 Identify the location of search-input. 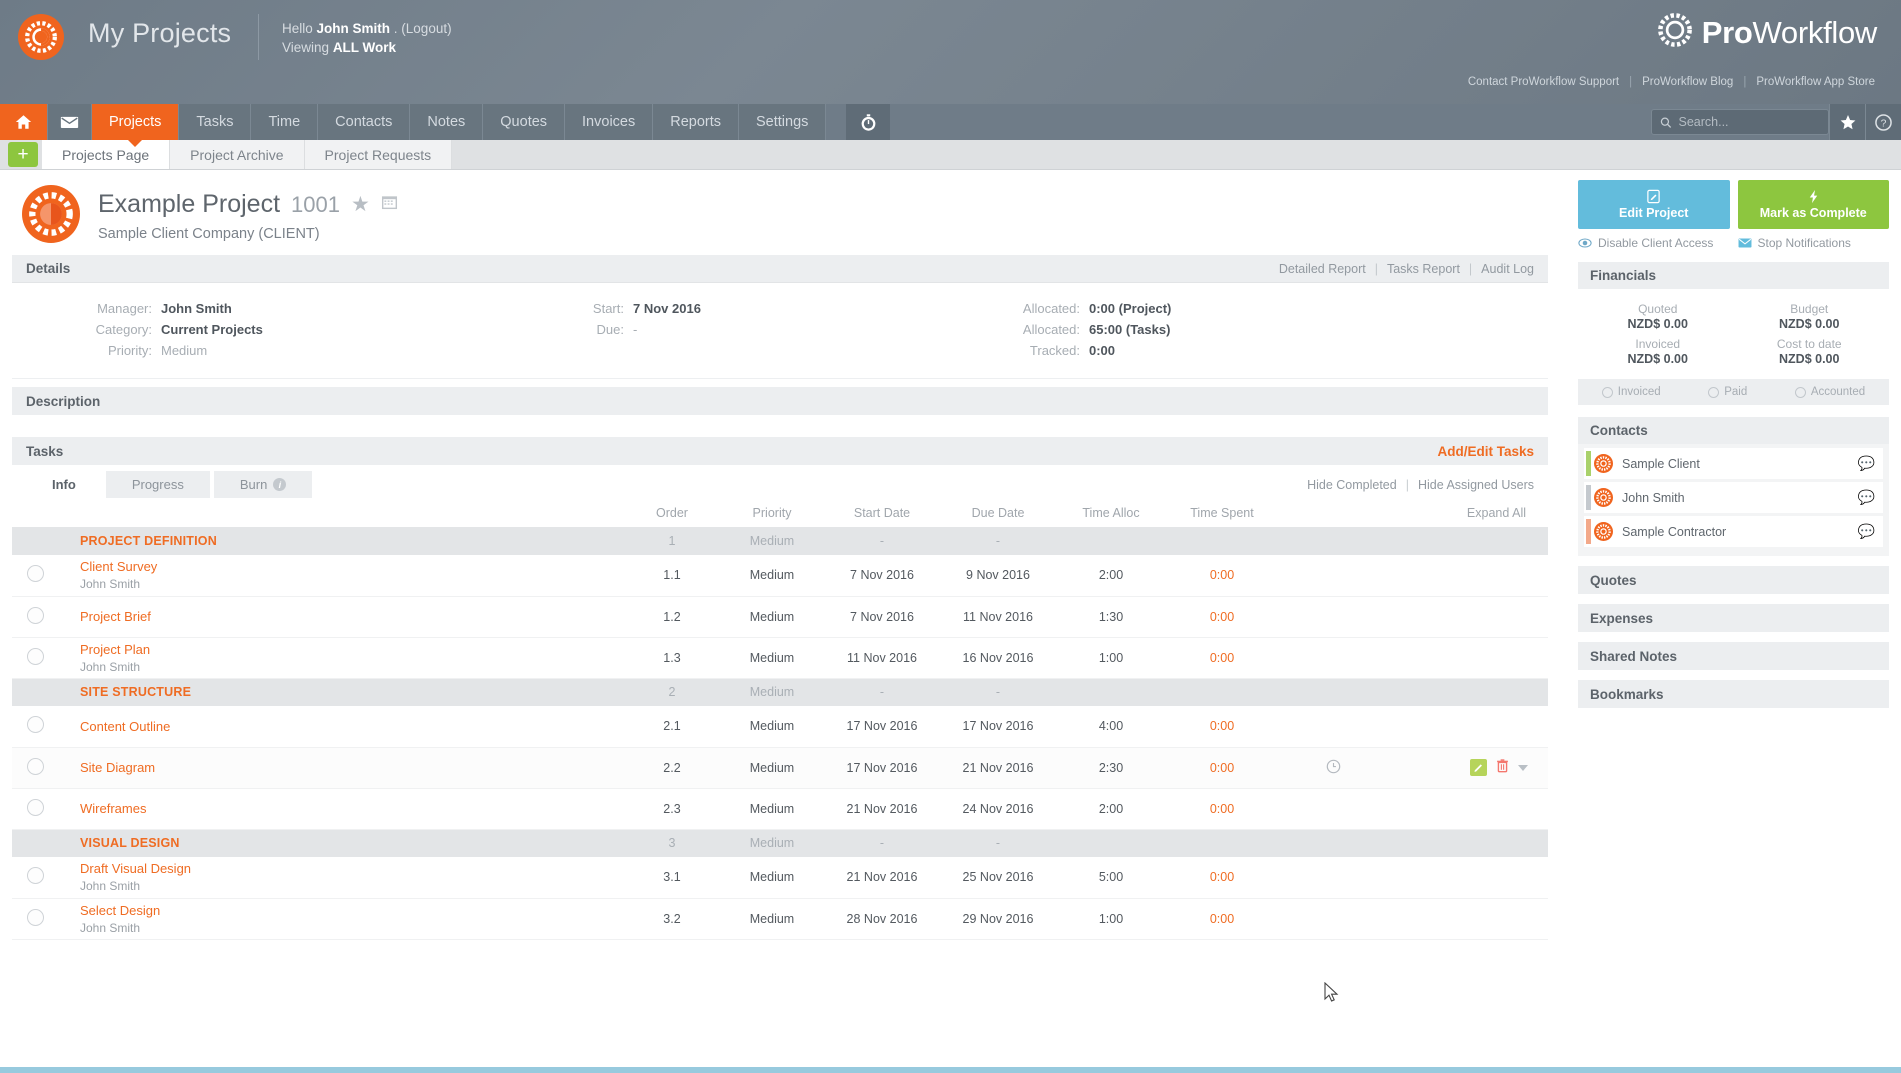
(1749, 122).